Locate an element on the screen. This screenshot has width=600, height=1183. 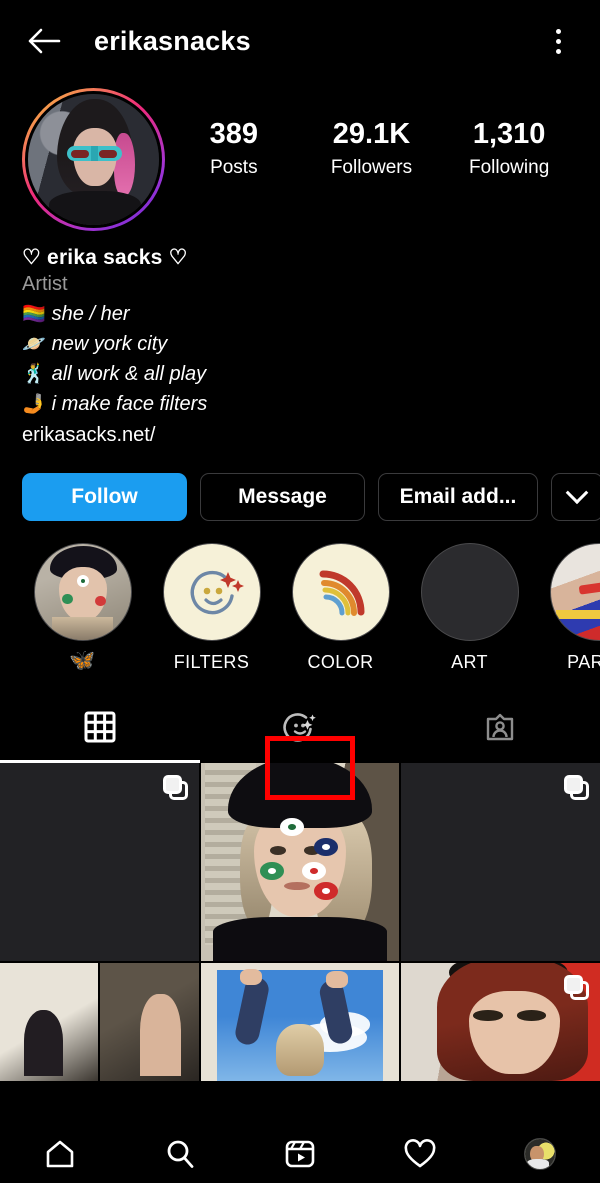
following-count: 1,310 is located at coordinates (509, 134).